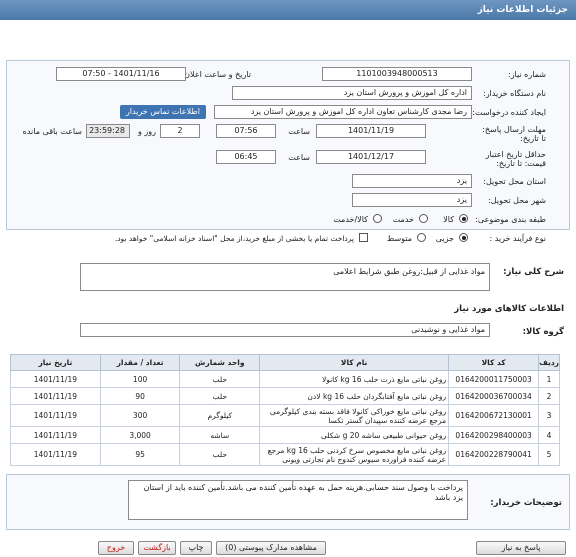  I want to click on price-validity-label: حداقل تاریخ اعتبار قیمت: تا تاریخ:, so click(515, 159).